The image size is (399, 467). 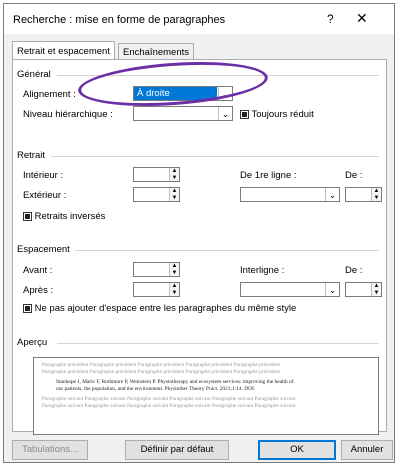 I want to click on space-after-label: Après :, so click(x=38, y=290).